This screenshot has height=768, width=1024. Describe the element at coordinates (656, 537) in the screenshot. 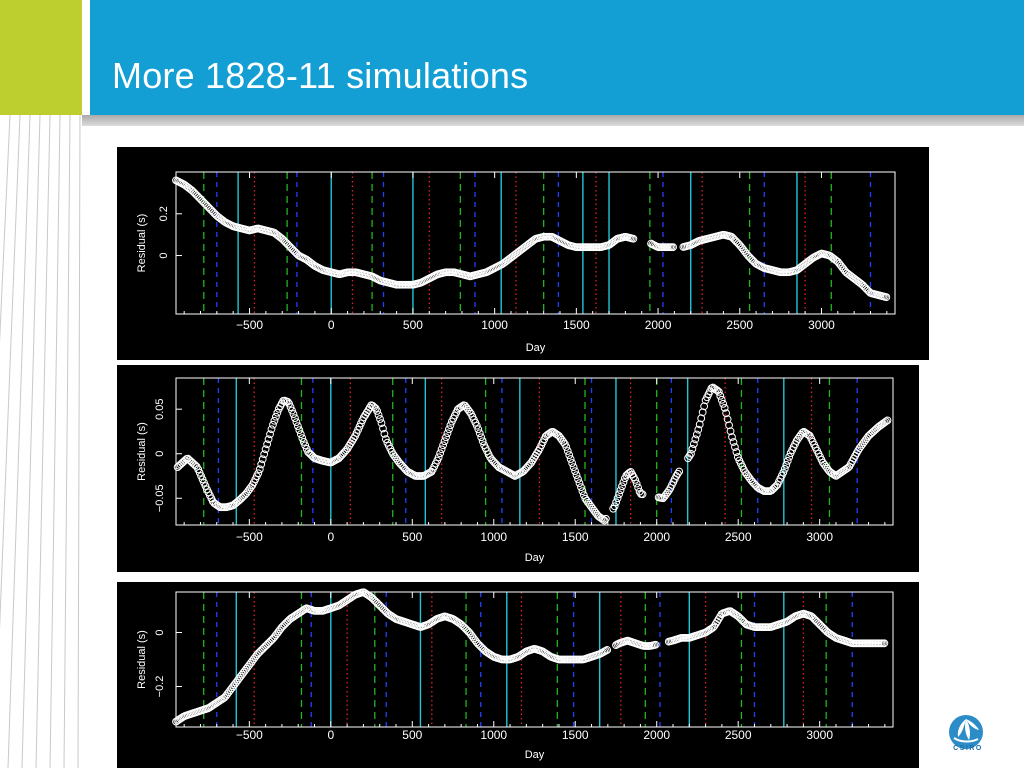

I see `chart-2-x-tick-label: 2000` at that location.